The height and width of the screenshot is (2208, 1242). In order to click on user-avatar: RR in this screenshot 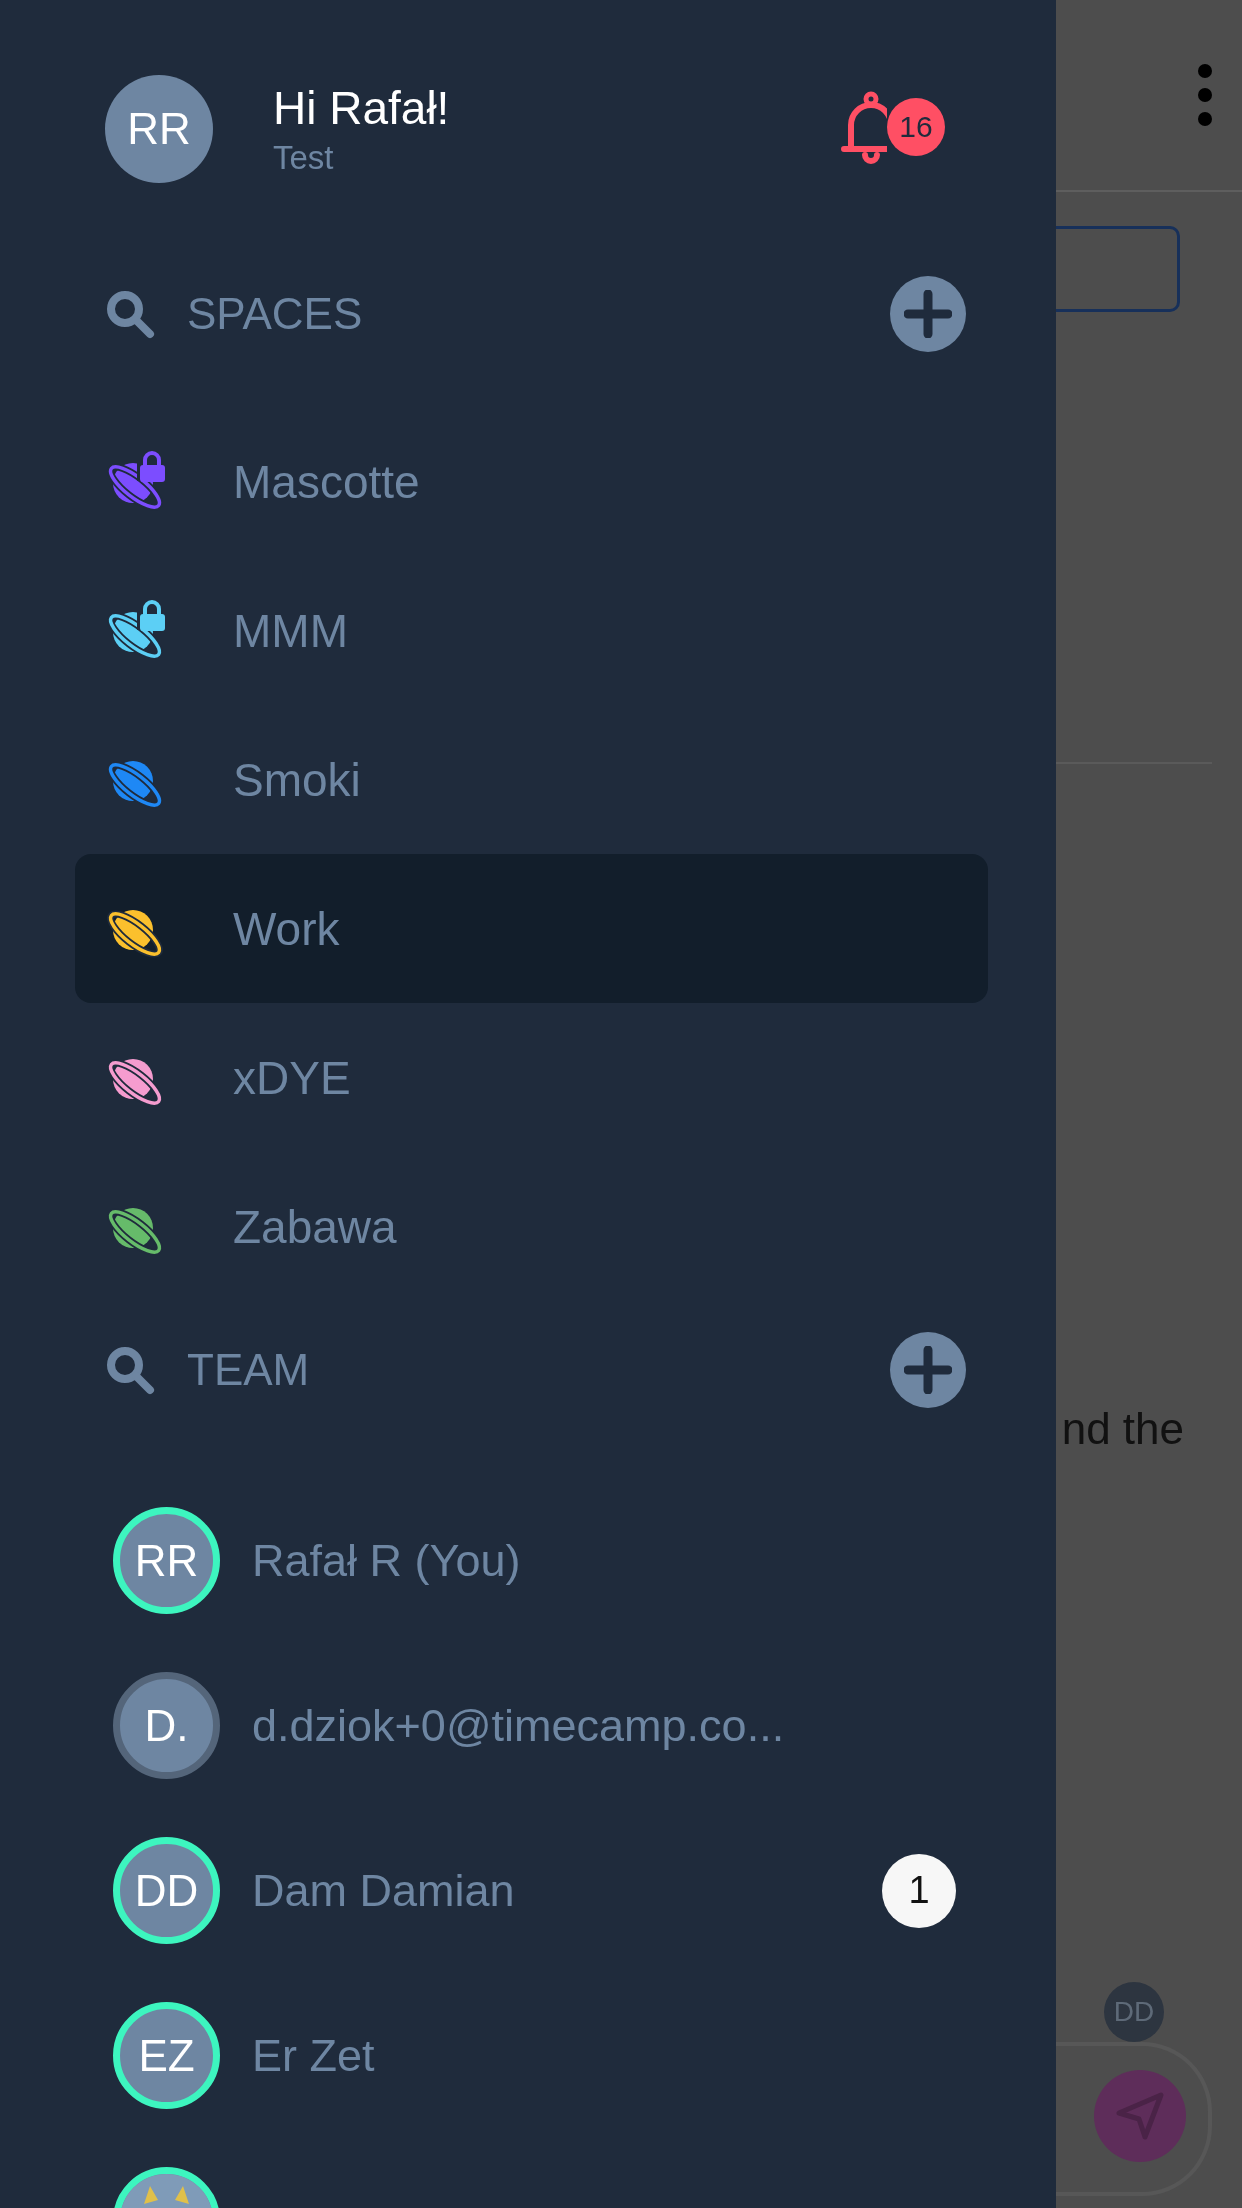, I will do `click(159, 129)`.